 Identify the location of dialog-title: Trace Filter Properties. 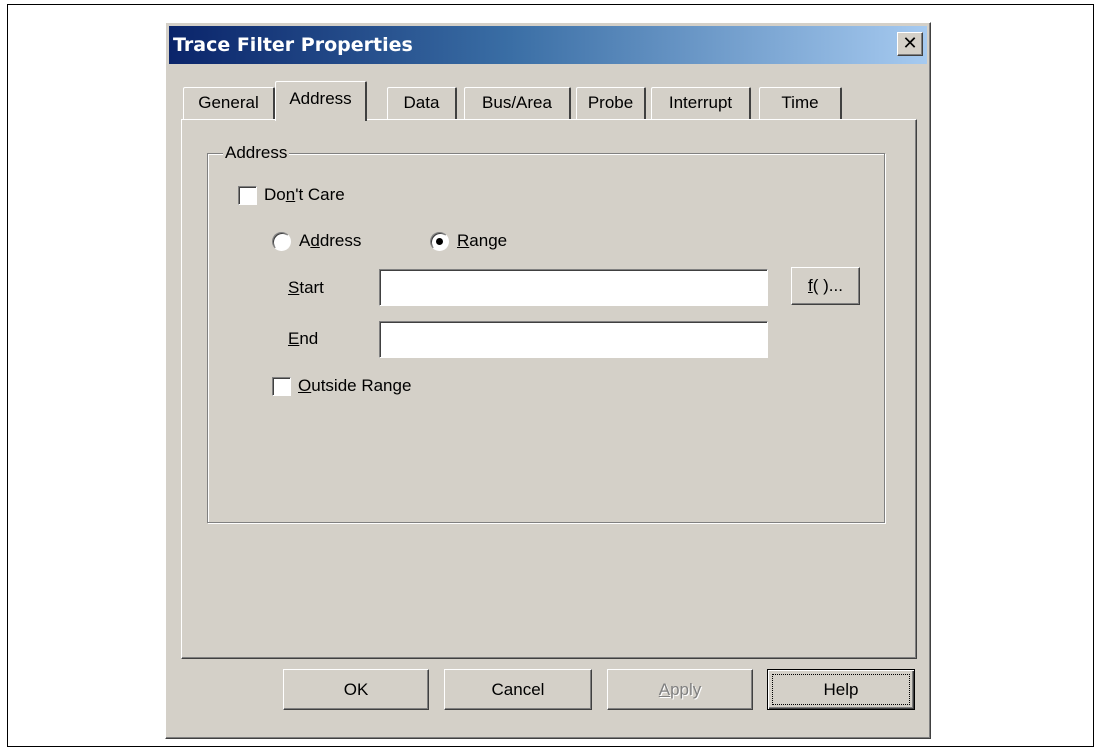
(293, 45).